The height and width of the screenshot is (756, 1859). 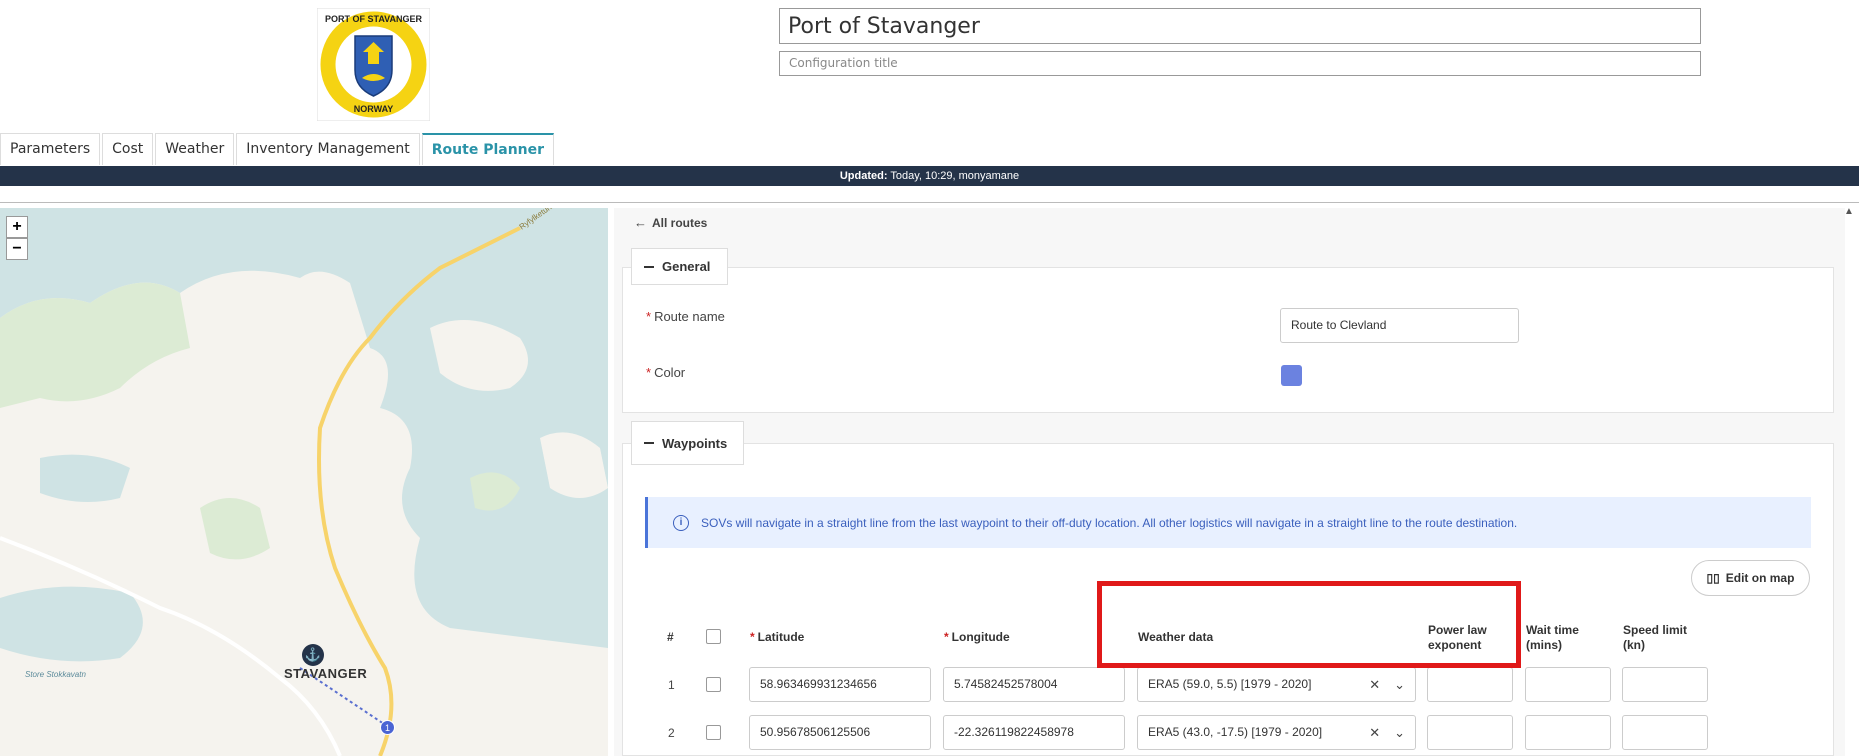 I want to click on weather-data-select: ERA5 (59.0, 5.5) [1979 - 2020] ✕ ⌄, so click(x=1276, y=684).